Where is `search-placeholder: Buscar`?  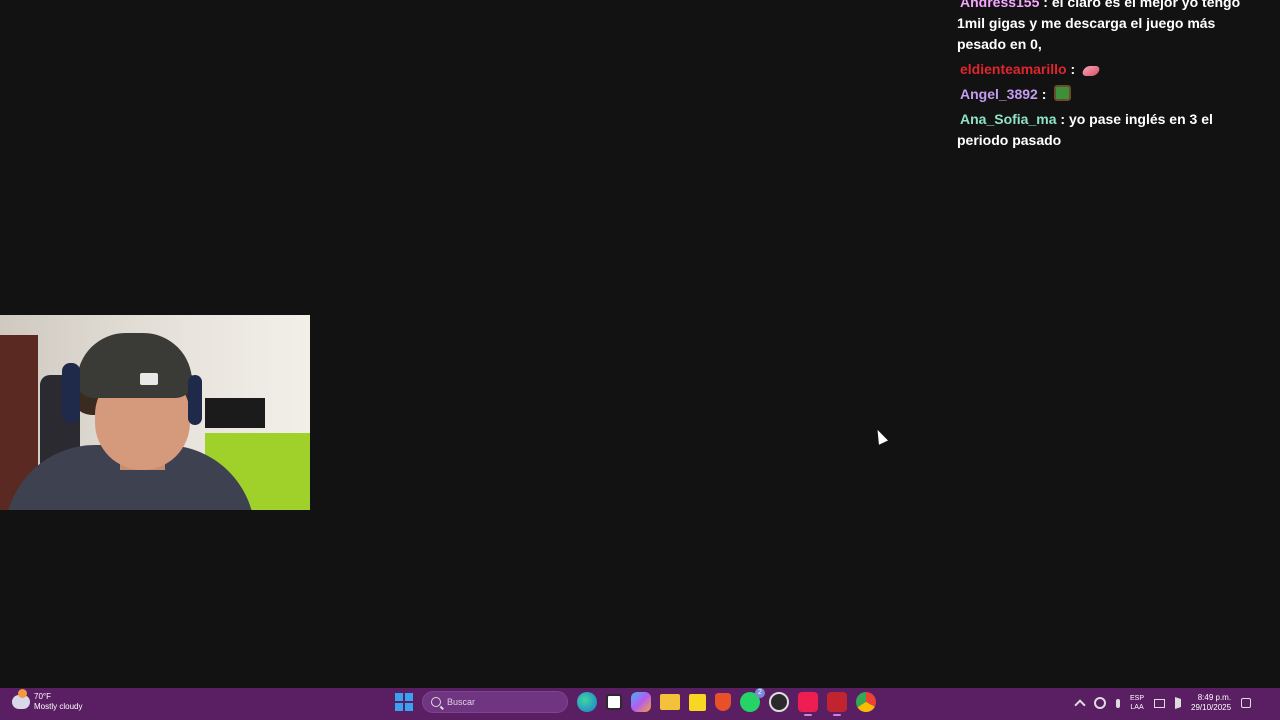 search-placeholder: Buscar is located at coordinates (461, 702).